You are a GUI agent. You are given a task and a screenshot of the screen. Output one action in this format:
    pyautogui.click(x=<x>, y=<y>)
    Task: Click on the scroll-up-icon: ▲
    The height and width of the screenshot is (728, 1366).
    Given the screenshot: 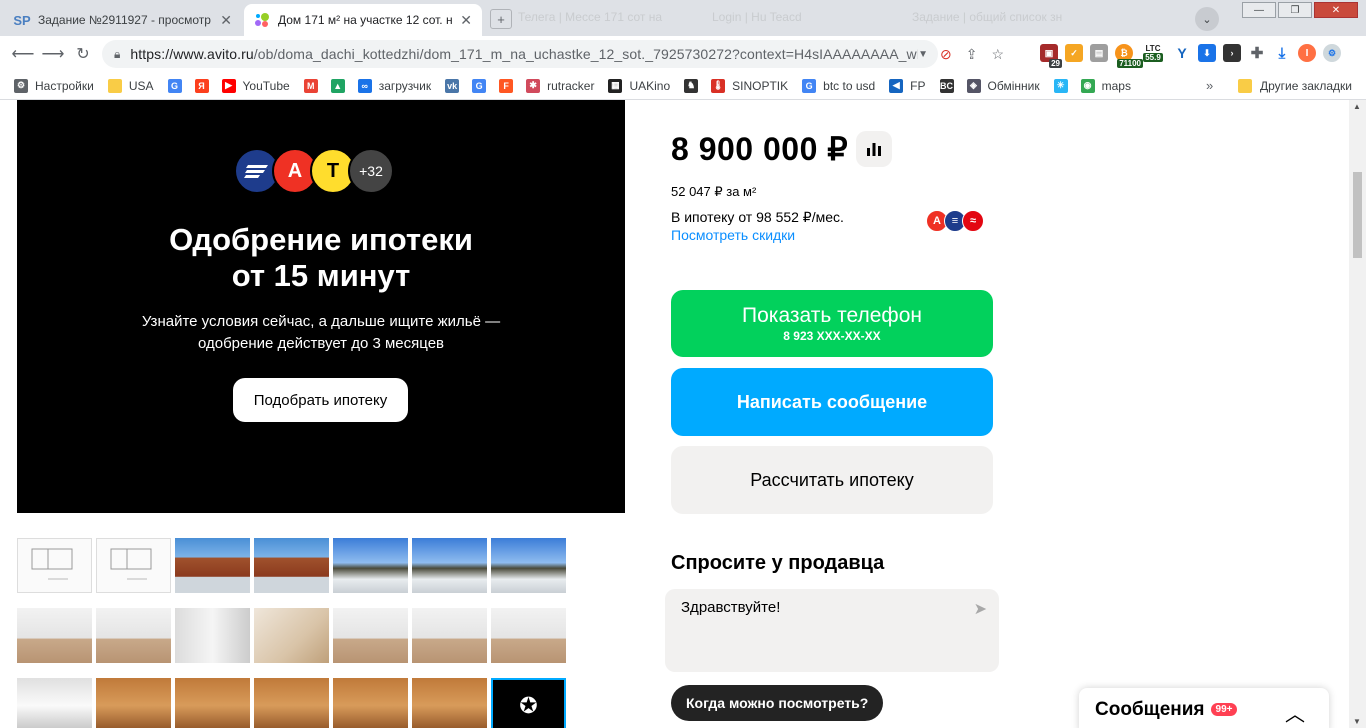 What is the action you would take?
    pyautogui.click(x=1357, y=106)
    